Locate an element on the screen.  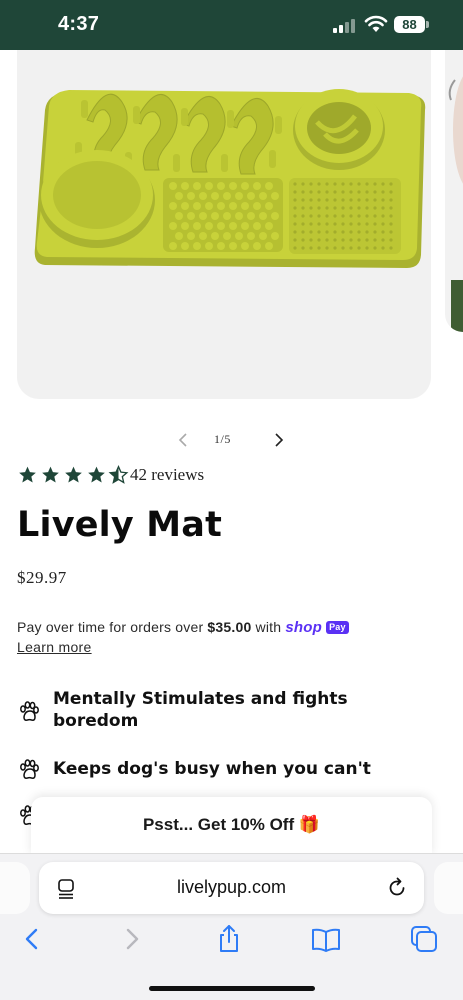
benefit-item: Mentally Stimulates and fights boredom is located at coordinates (227, 711).